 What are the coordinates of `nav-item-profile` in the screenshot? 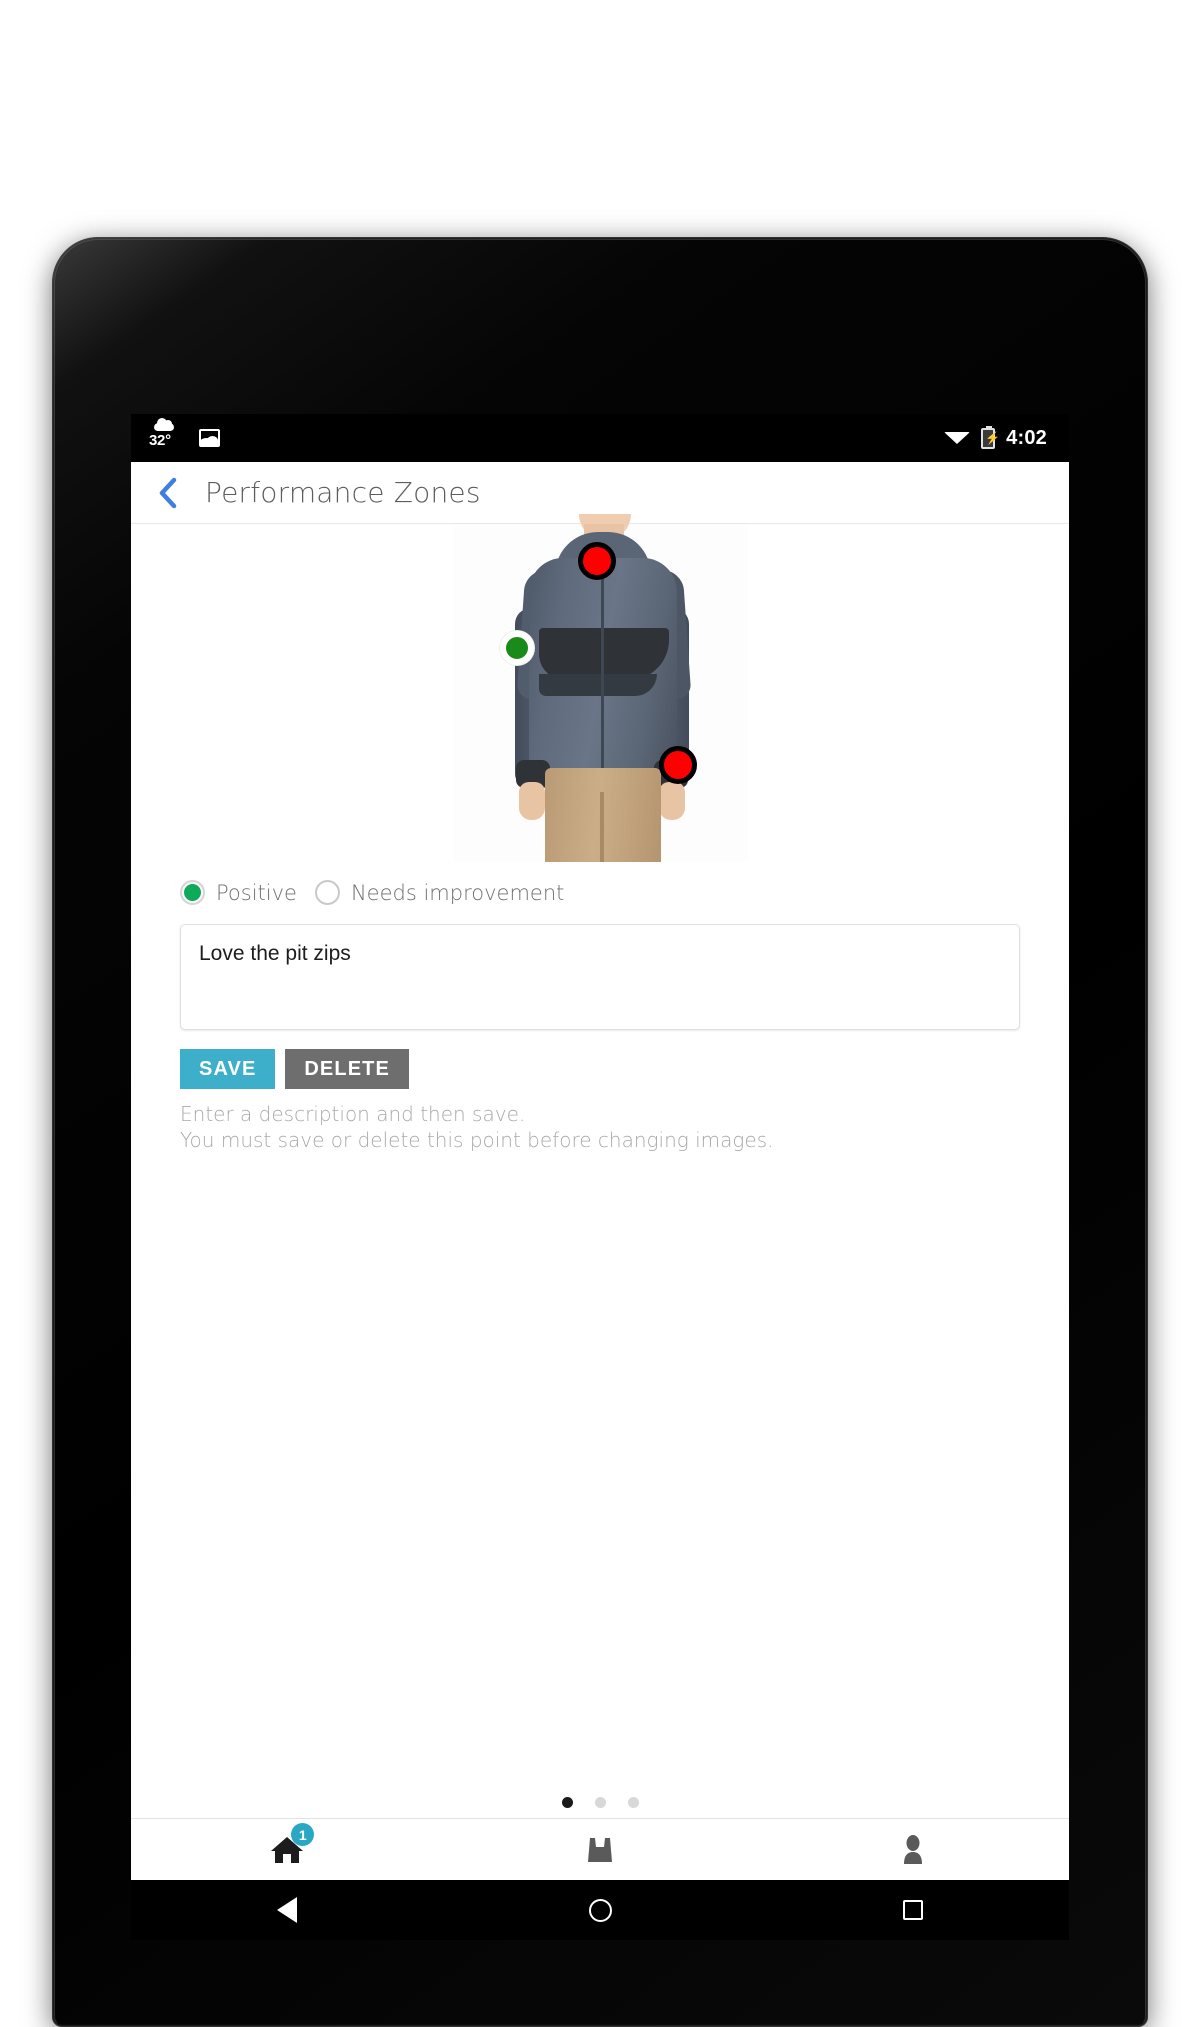 It's located at (912, 1849).